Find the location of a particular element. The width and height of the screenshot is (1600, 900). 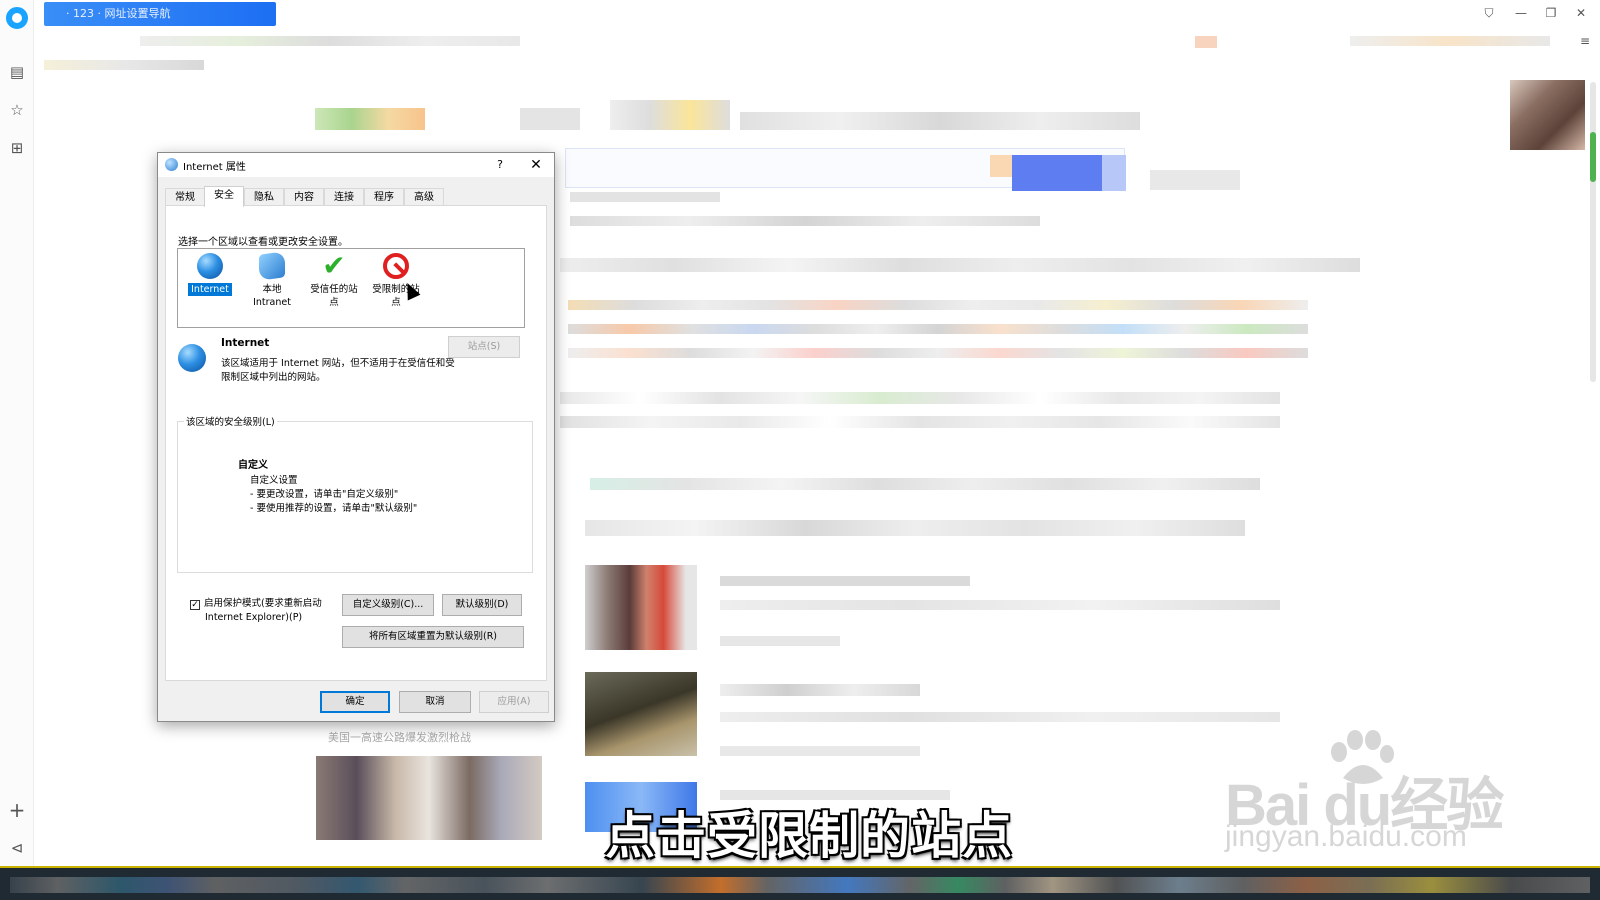

zone-list: Internet 本地 Intranet ✔ 受信任的站 点 受限制的站 点 is located at coordinates (351, 288).